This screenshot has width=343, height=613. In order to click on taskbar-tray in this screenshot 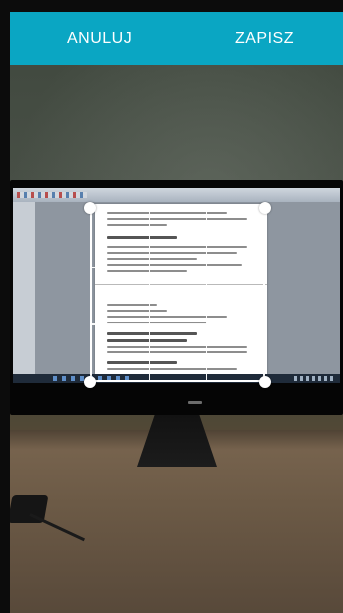, I will do `click(314, 378)`.